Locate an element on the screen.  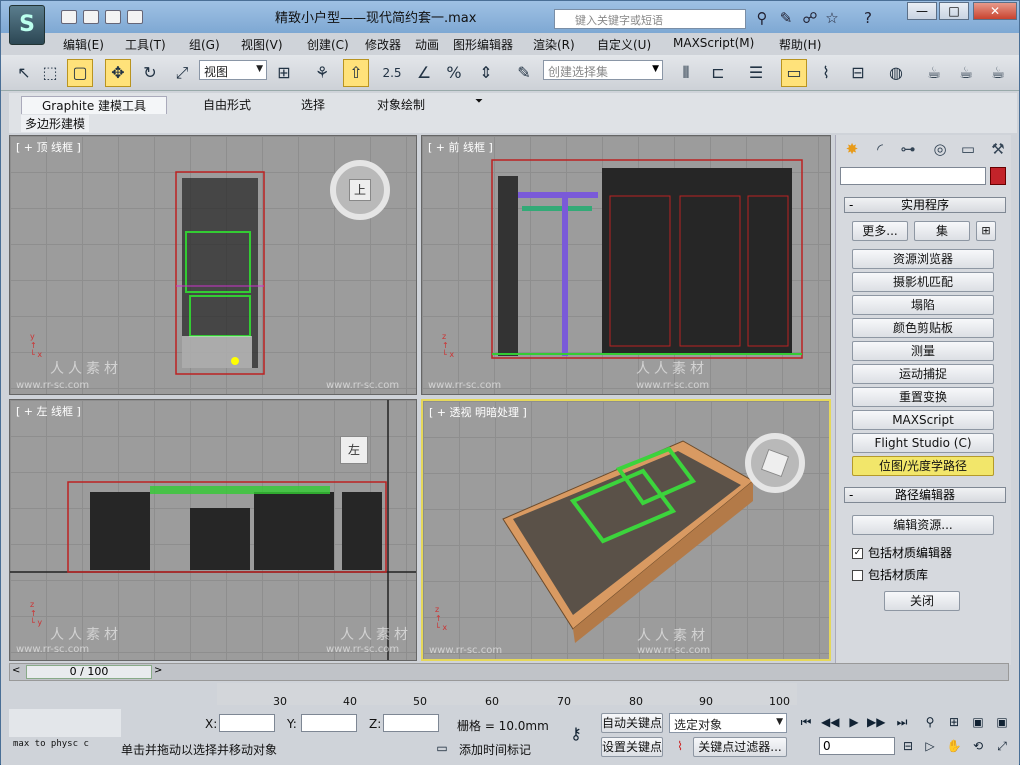
set-key-icon: ⚷ is located at coordinates (576, 734).